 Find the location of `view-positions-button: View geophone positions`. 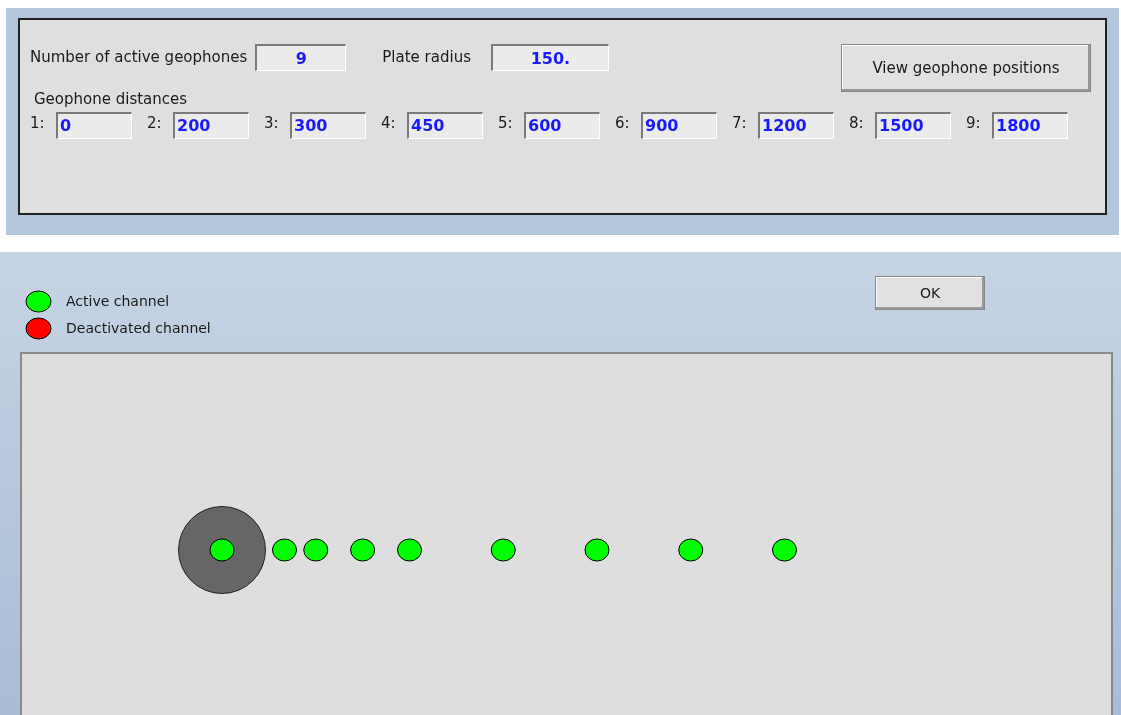

view-positions-button: View geophone positions is located at coordinates (966, 68).